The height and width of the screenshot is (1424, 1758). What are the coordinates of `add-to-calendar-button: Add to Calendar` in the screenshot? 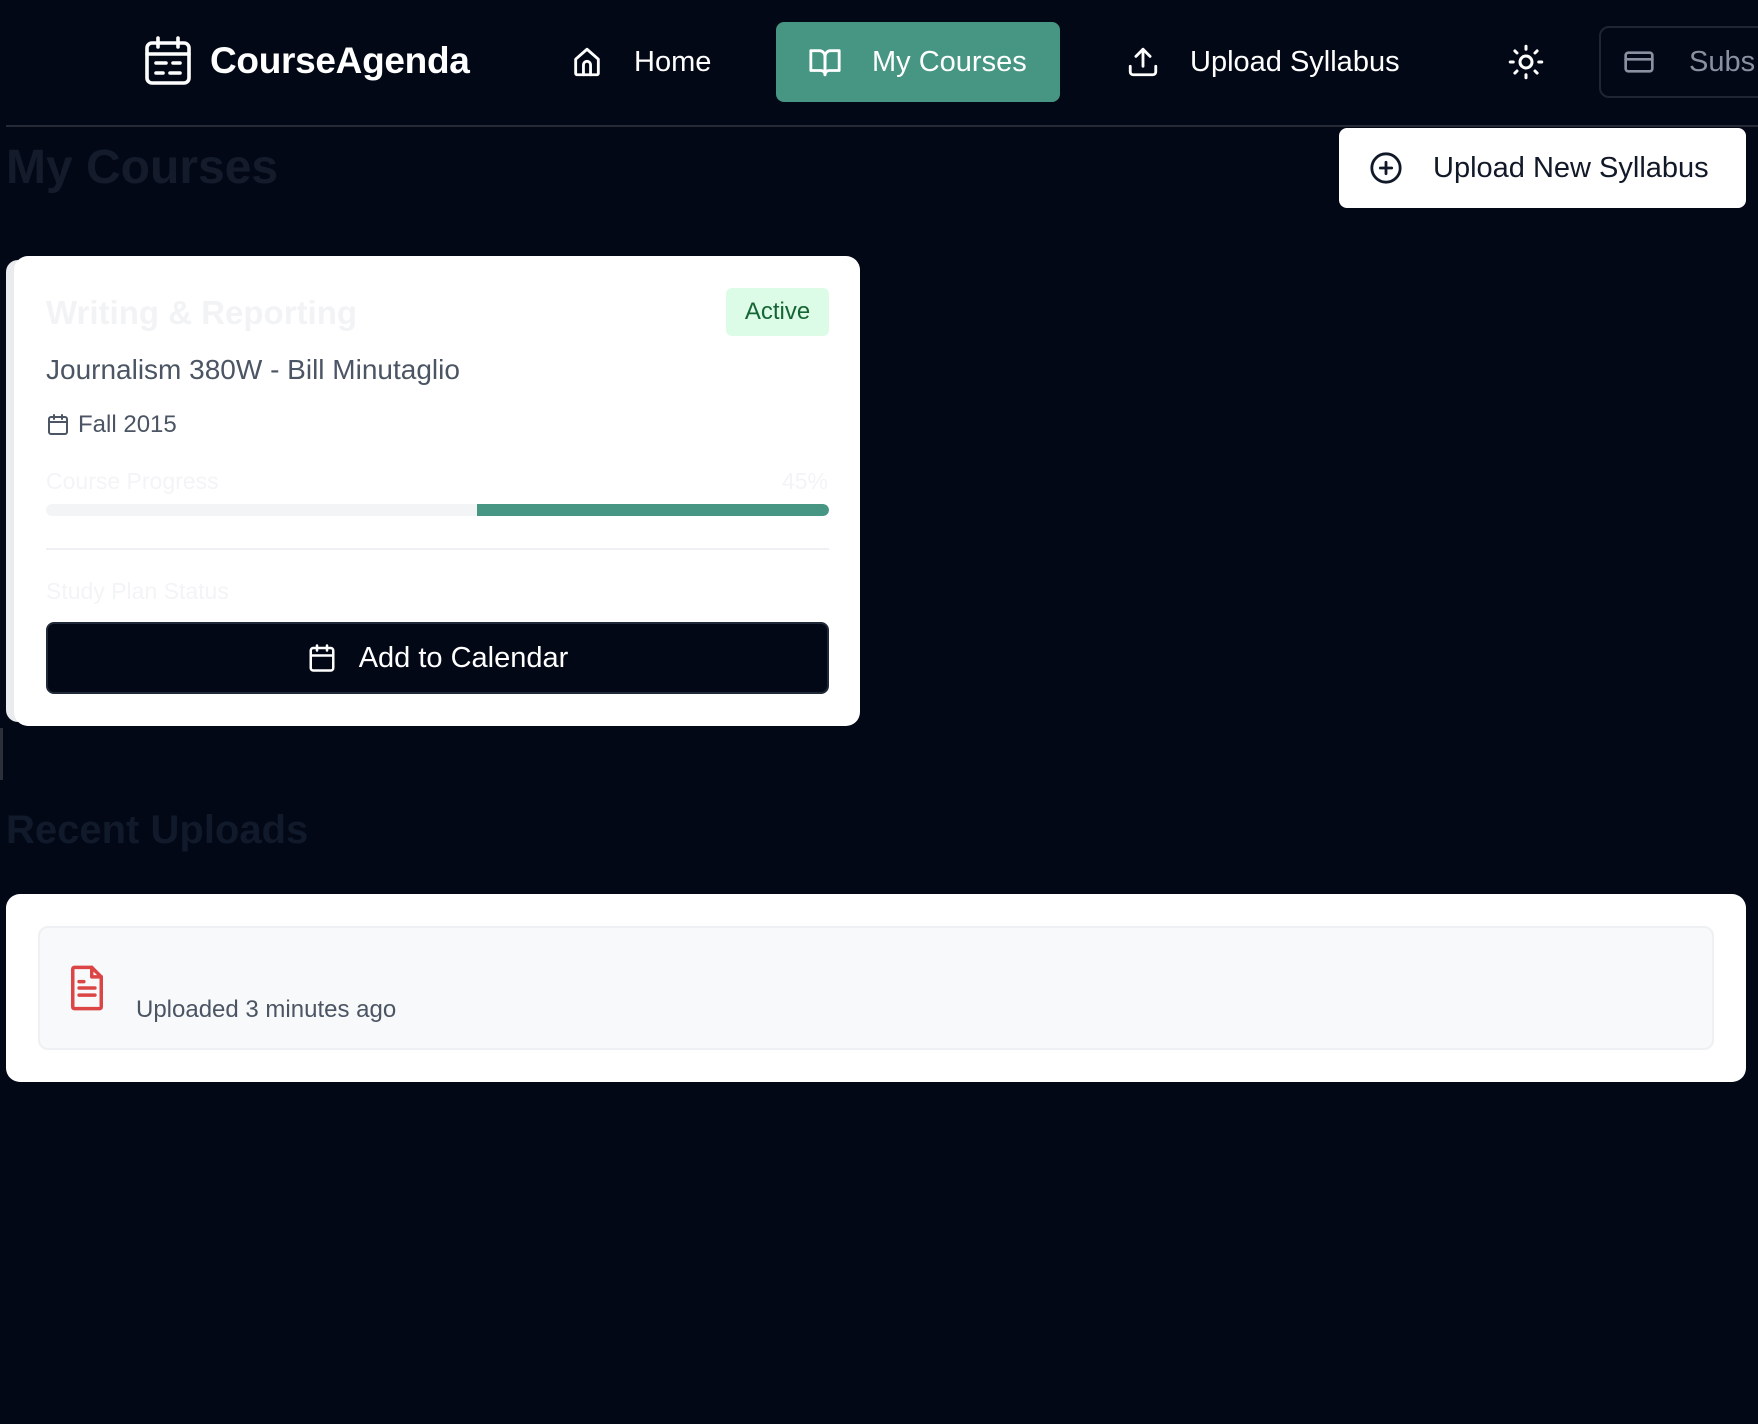 It's located at (437, 658).